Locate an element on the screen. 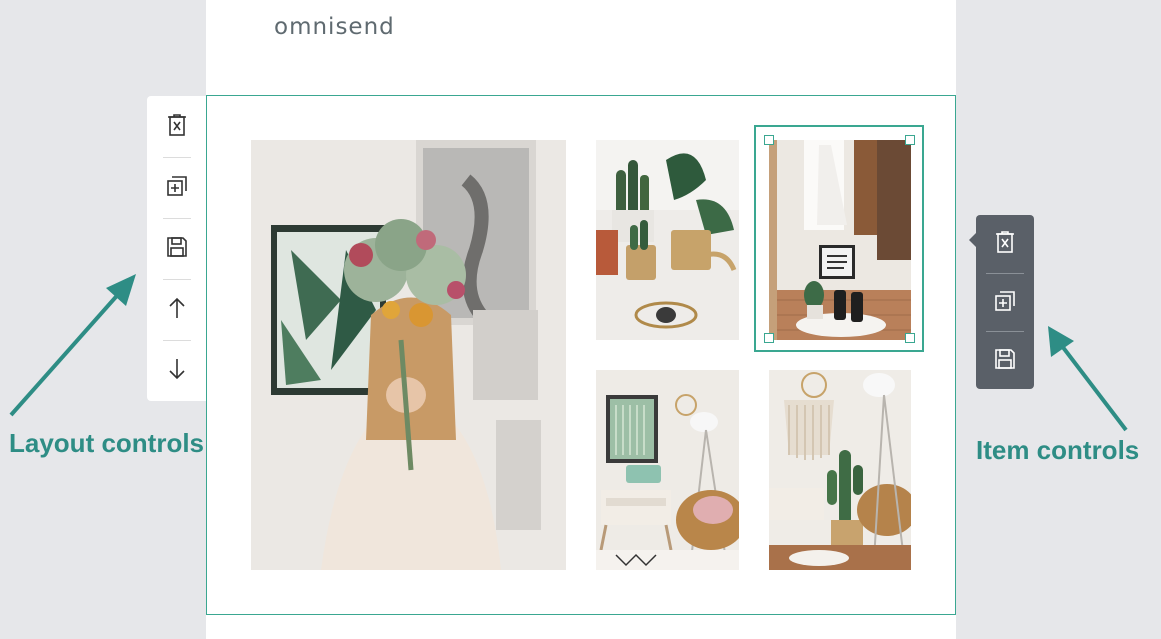 The image size is (1161, 639). delete-layout-button is located at coordinates (176, 127).